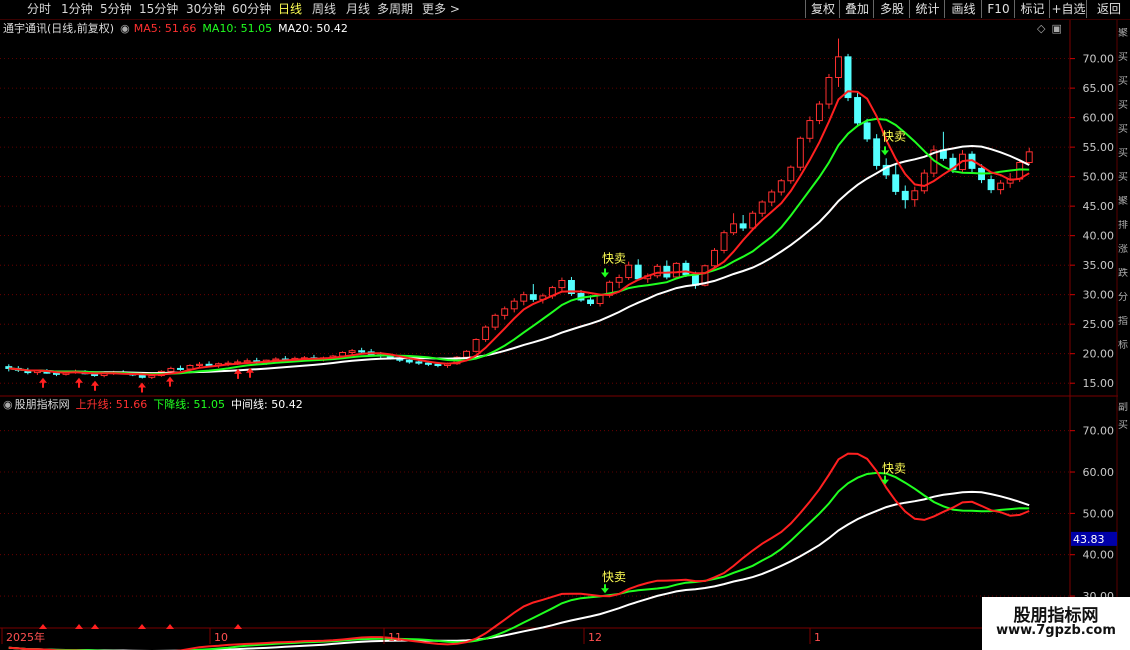 The height and width of the screenshot is (650, 1130). I want to click on toolbar-button: 标记, so click(1032, 9).